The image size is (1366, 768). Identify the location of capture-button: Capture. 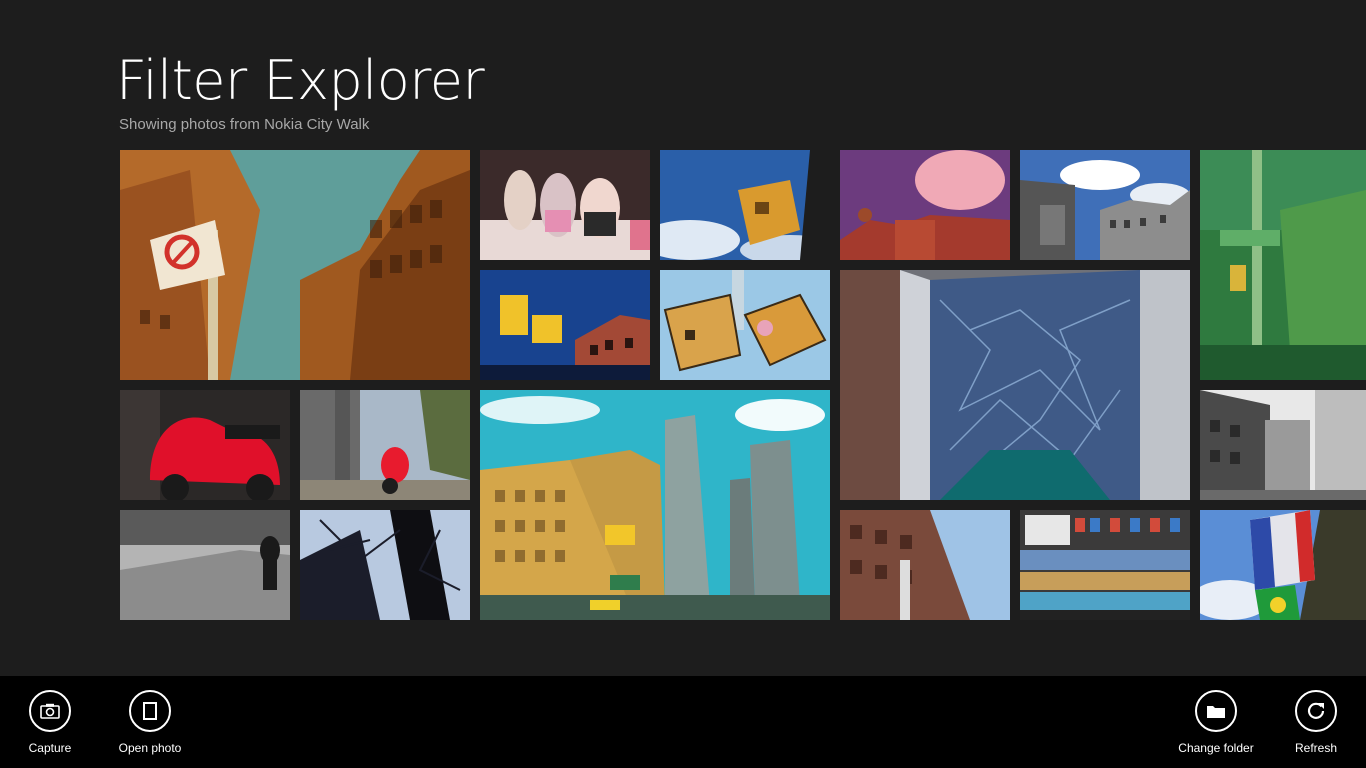
(50, 725).